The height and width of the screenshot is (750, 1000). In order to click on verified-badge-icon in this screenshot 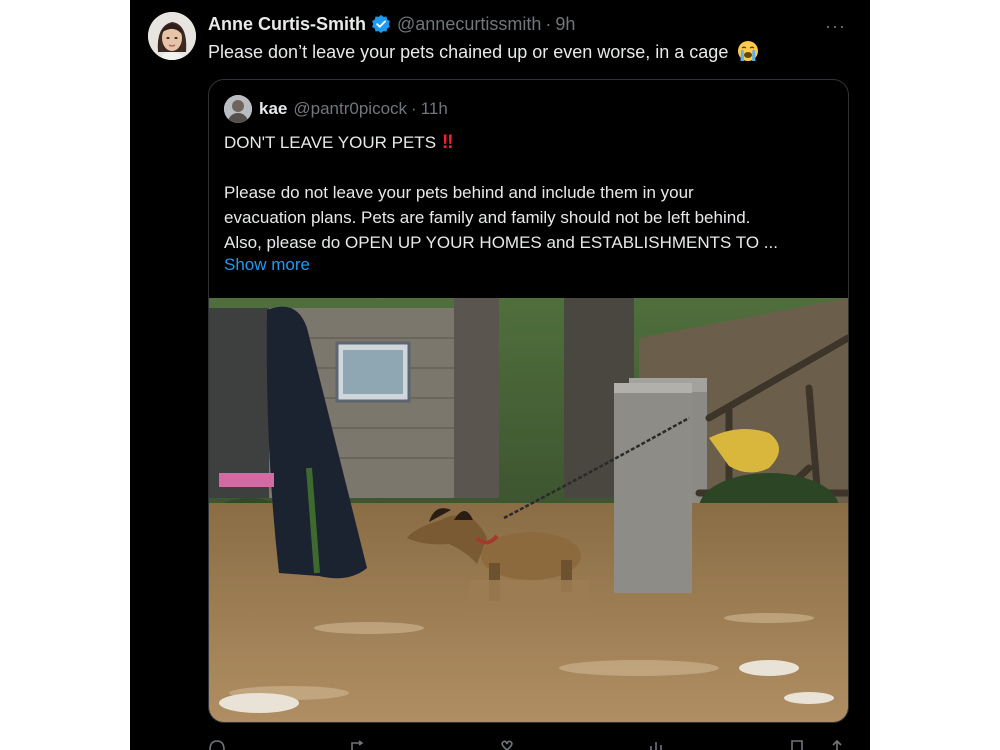, I will do `click(381, 24)`.